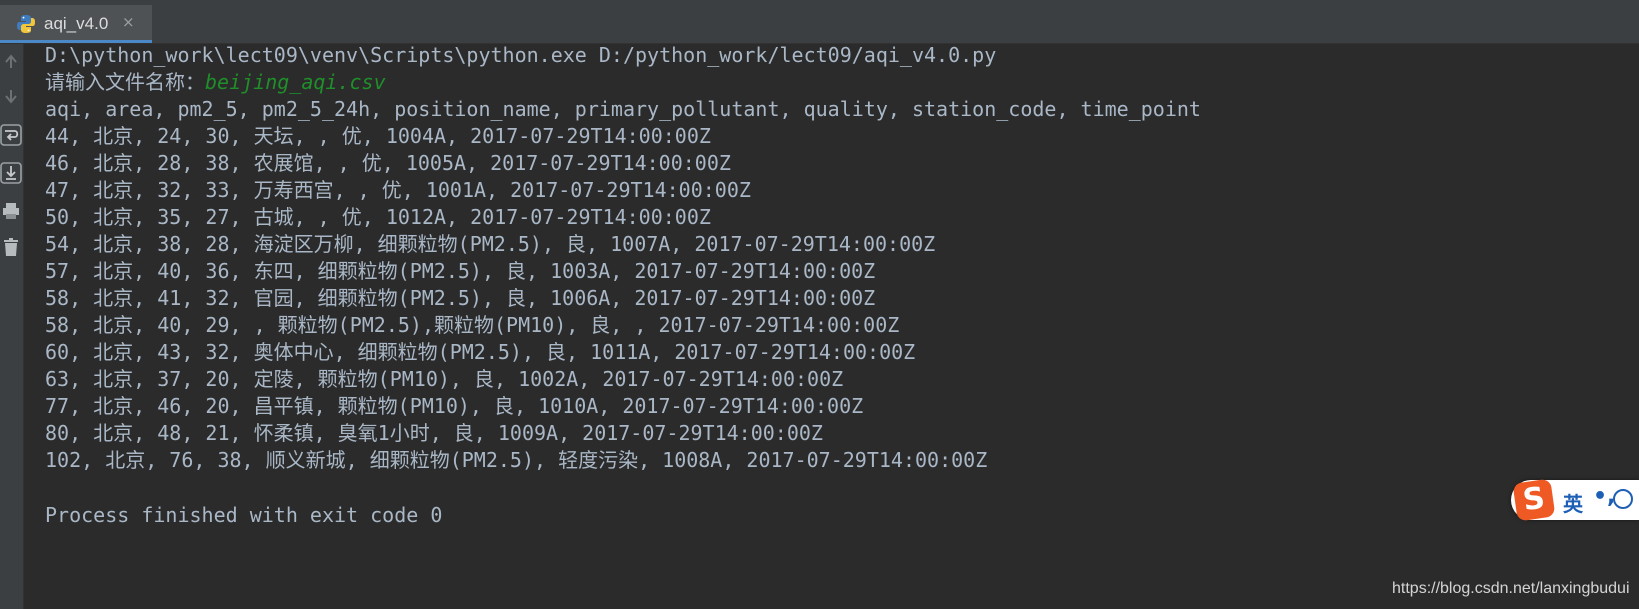 This screenshot has height=609, width=1639. Describe the element at coordinates (125, 82) in the screenshot. I see `prompt-label: 请输入文件名称：` at that location.